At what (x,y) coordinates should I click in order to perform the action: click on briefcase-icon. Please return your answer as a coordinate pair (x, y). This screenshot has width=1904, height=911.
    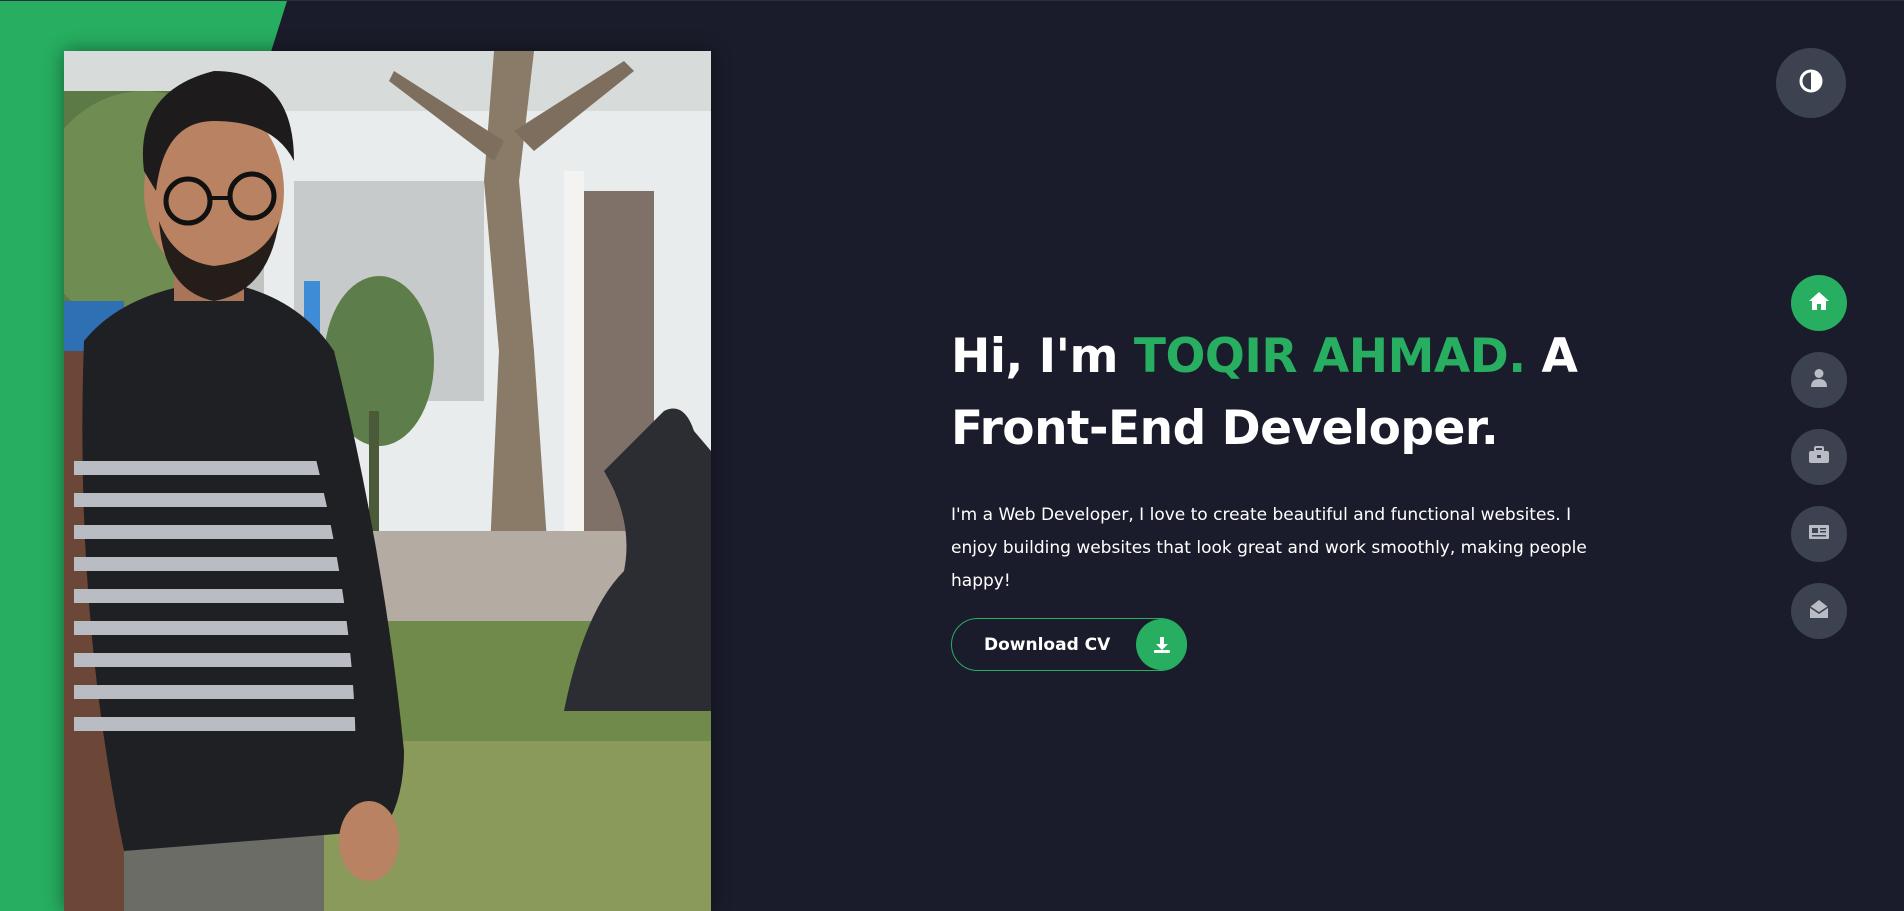
    Looking at the image, I should click on (1819, 457).